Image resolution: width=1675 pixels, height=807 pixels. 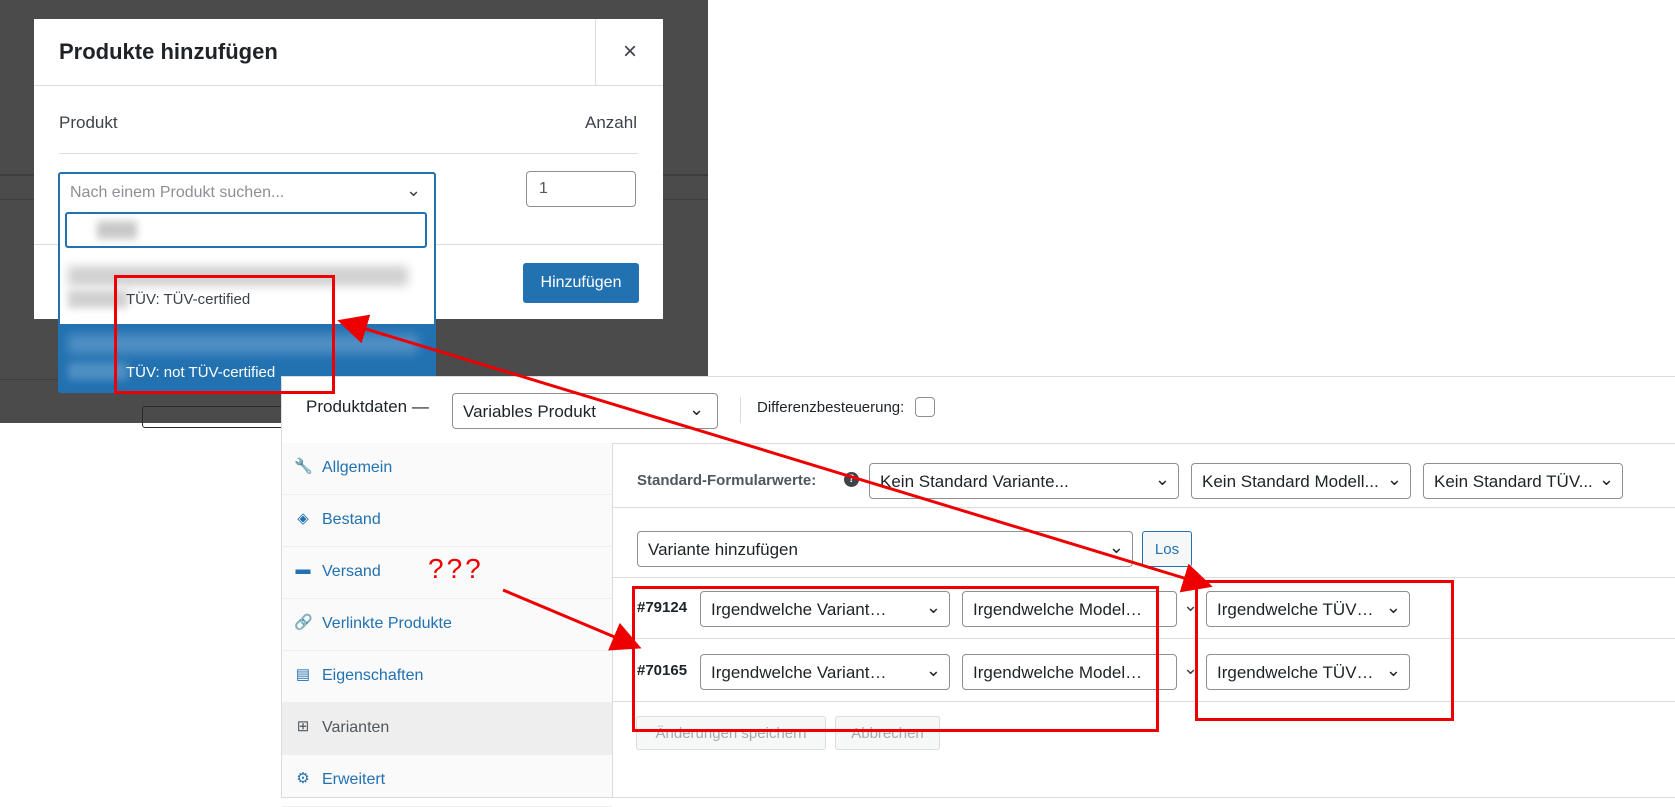 What do you see at coordinates (572, 619) in the screenshot?
I see `annotation-arrow` at bounding box center [572, 619].